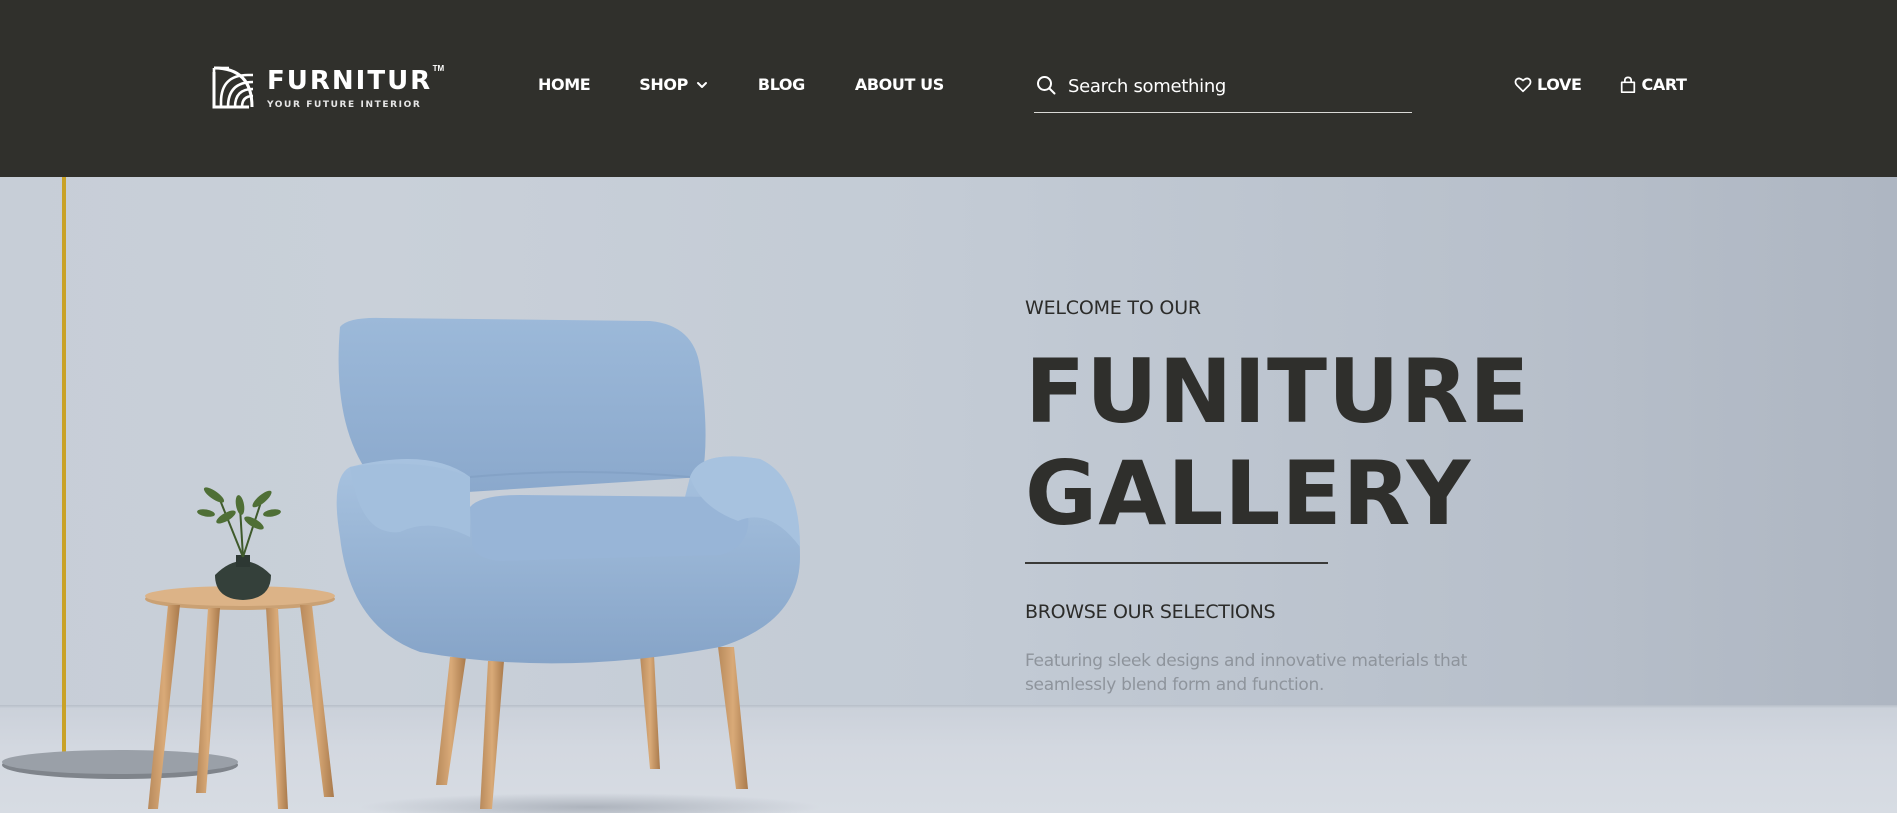  I want to click on cart-button: CART, so click(1653, 84).